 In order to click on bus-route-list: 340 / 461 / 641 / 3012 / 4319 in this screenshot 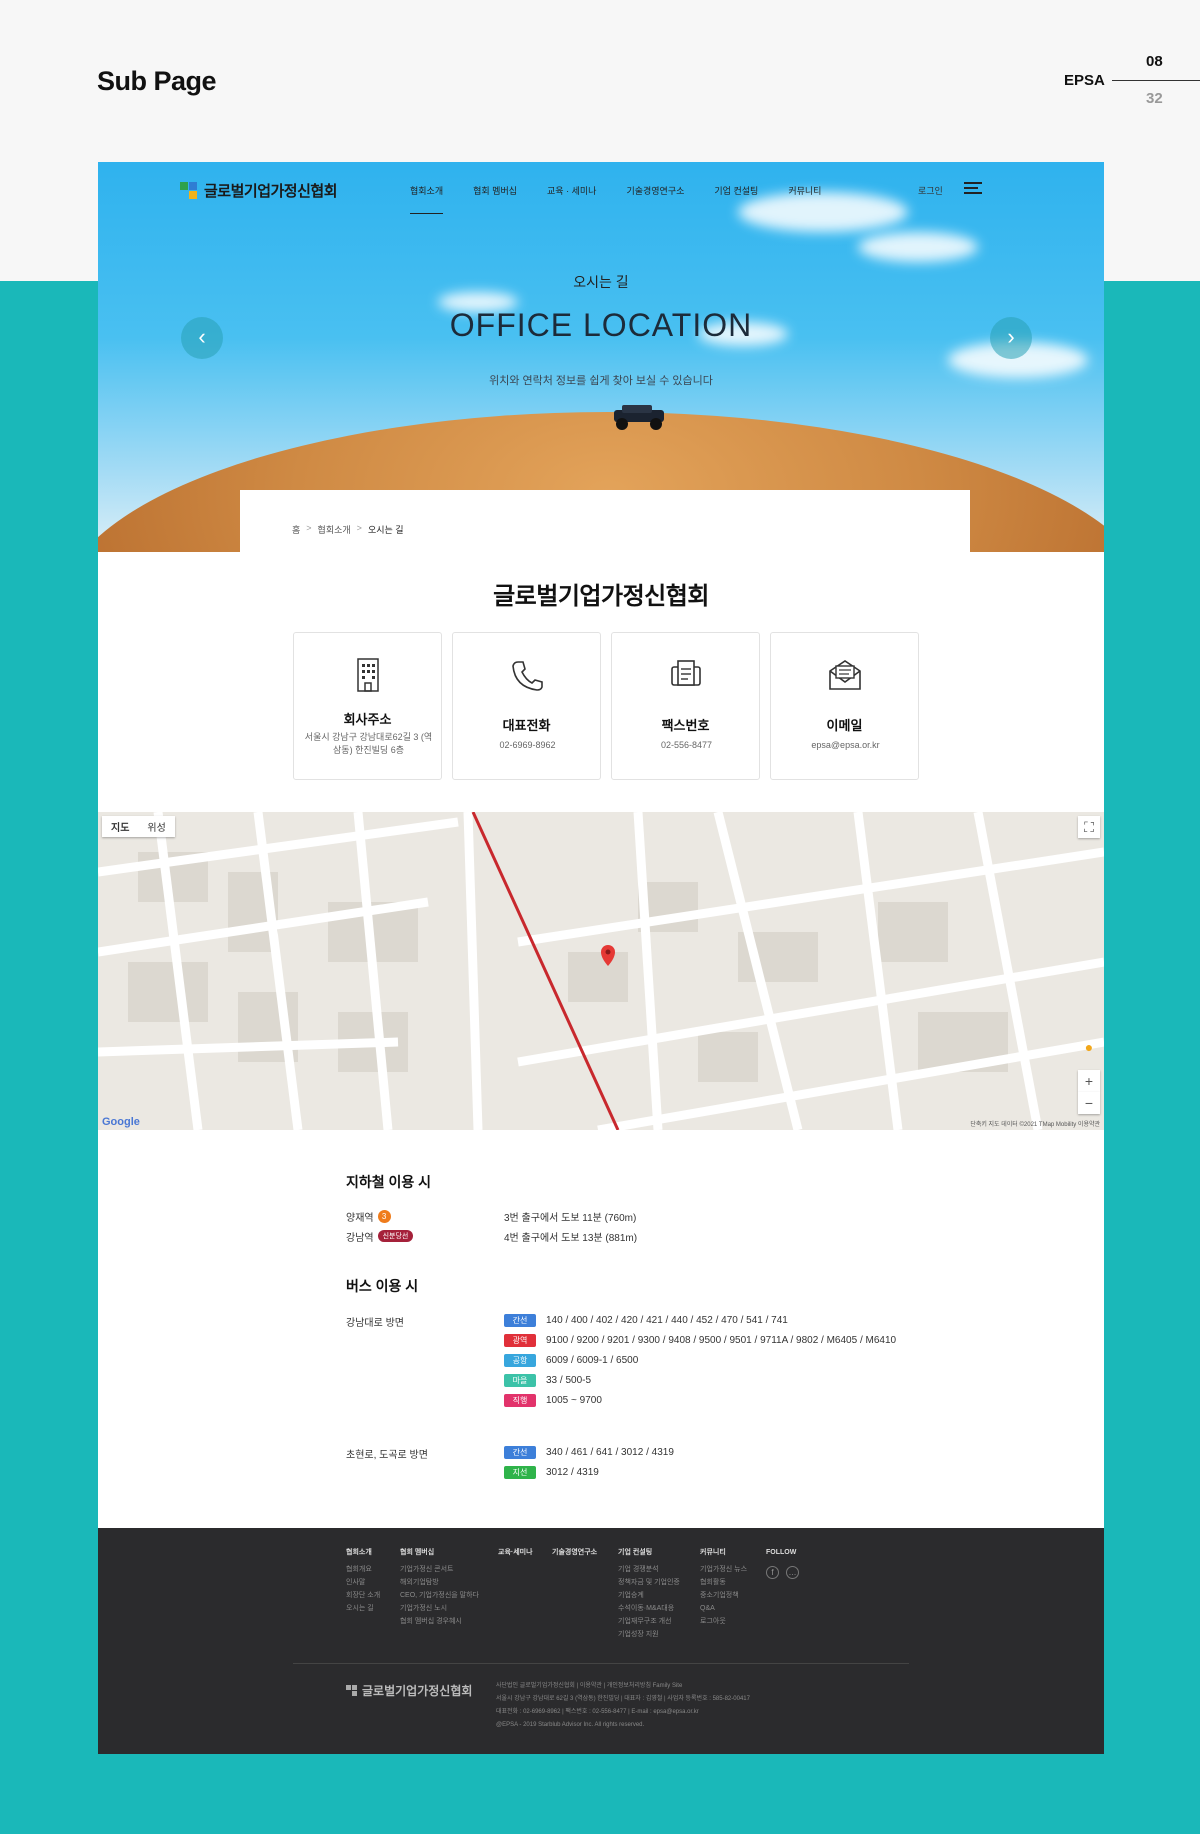, I will do `click(610, 1452)`.